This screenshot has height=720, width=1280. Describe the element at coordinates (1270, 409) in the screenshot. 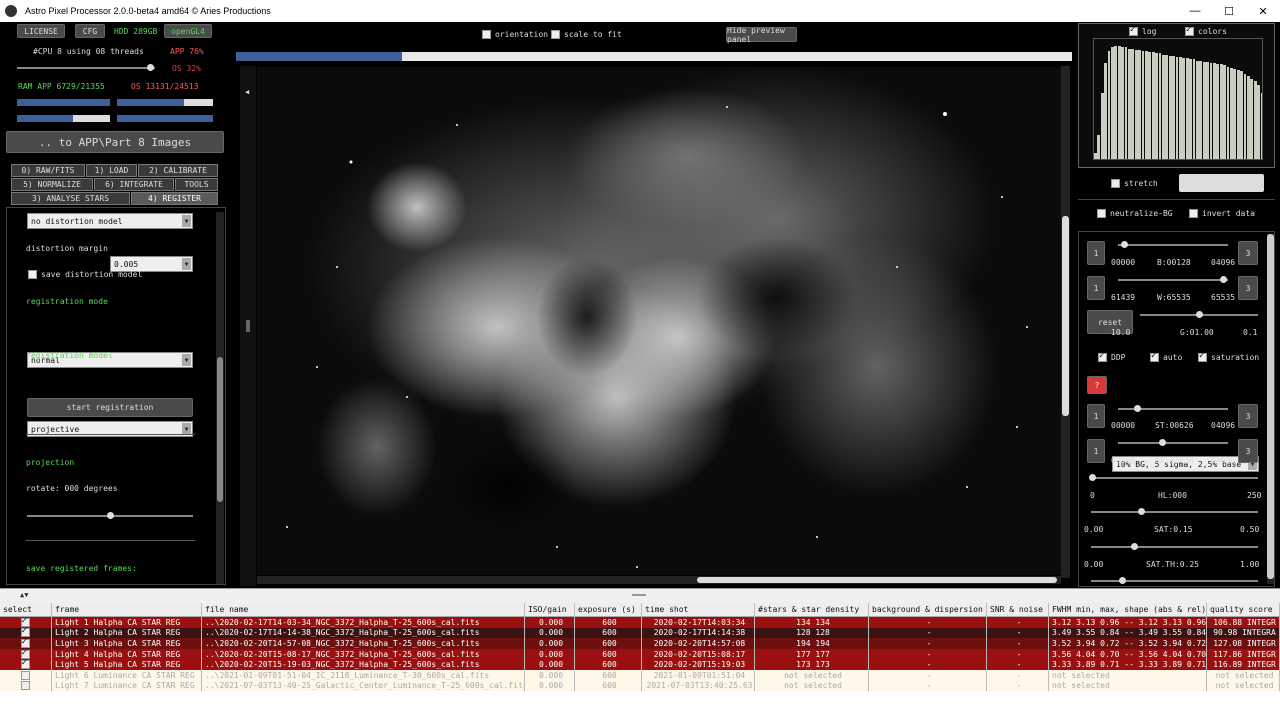

I see `right-panel-scrollbar` at that location.